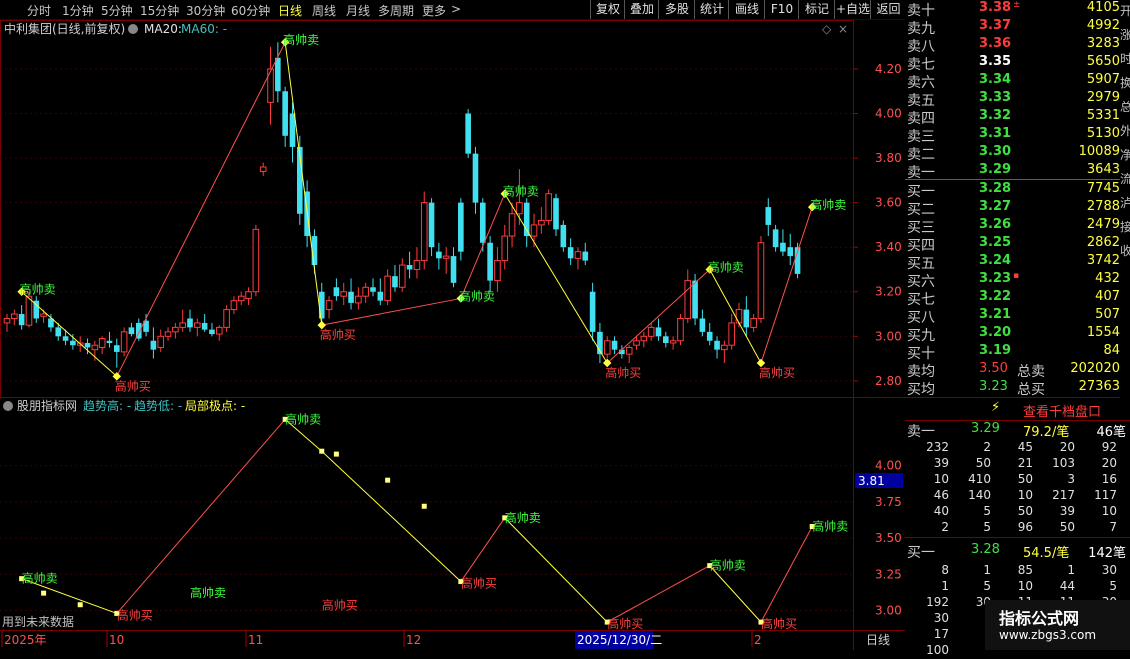  Describe the element at coordinates (921, 137) in the screenshot. I see `asks-label: 卖三` at that location.